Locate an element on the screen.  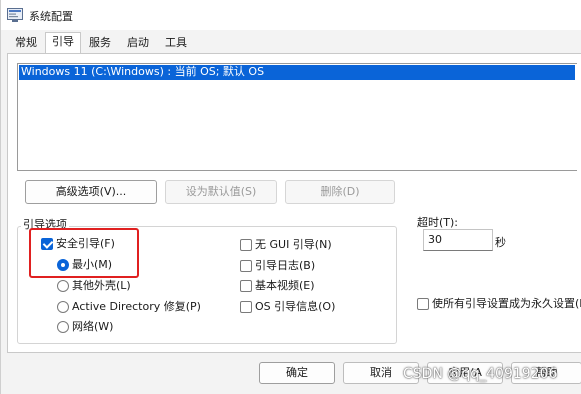
boot-log-checkbox is located at coordinates (246, 266).